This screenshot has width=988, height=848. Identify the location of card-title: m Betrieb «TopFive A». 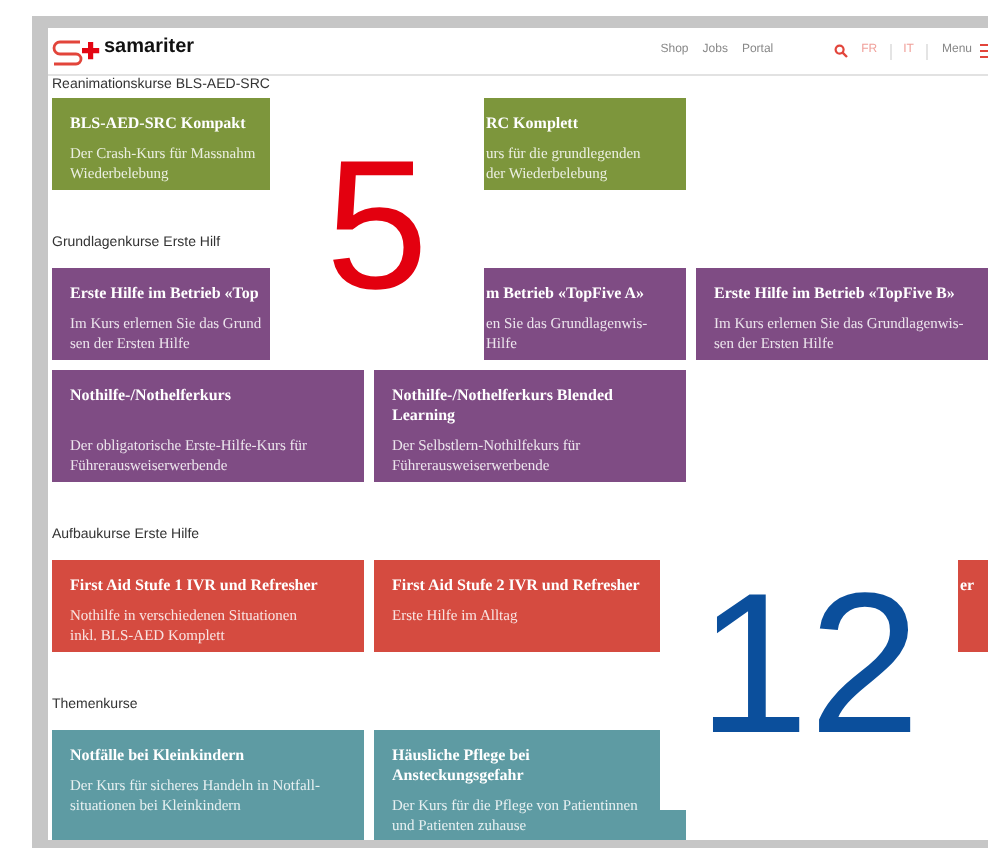
(566, 294).